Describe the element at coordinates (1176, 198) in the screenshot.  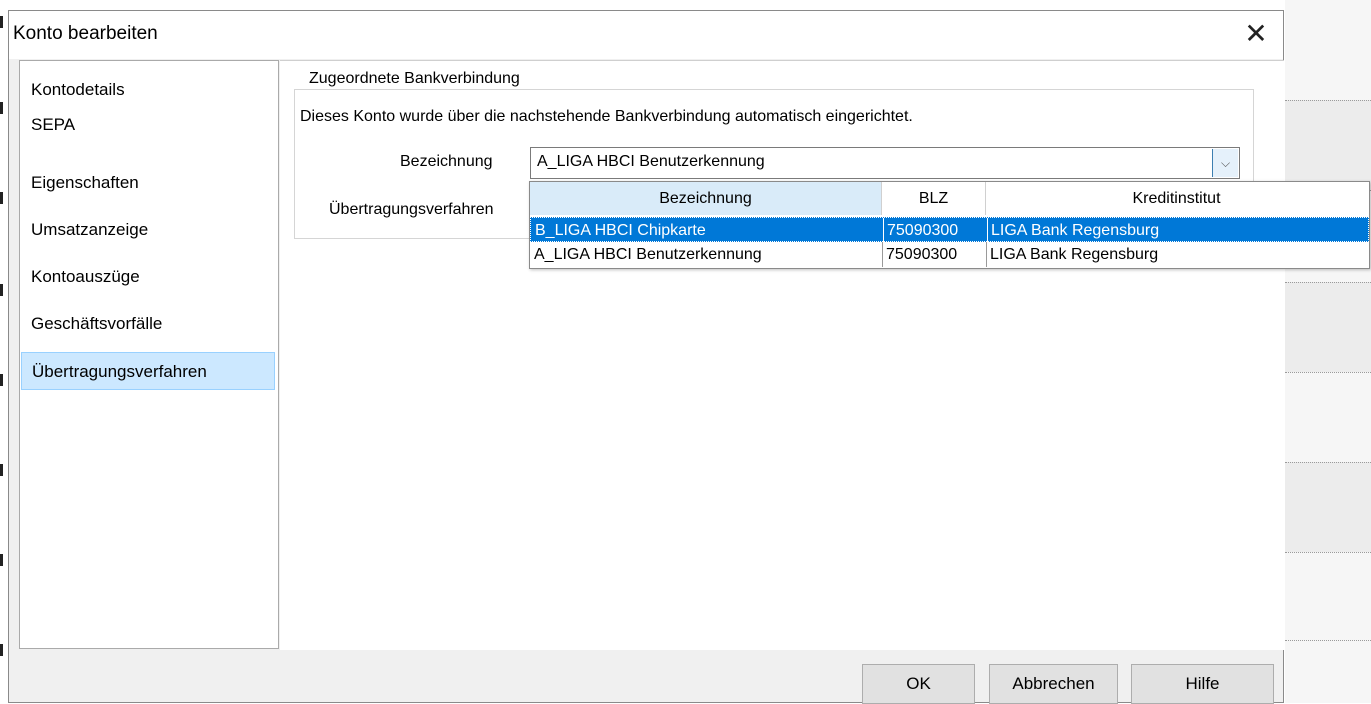
I see `column-header-kreditinstitut: Kreditinstitut` at that location.